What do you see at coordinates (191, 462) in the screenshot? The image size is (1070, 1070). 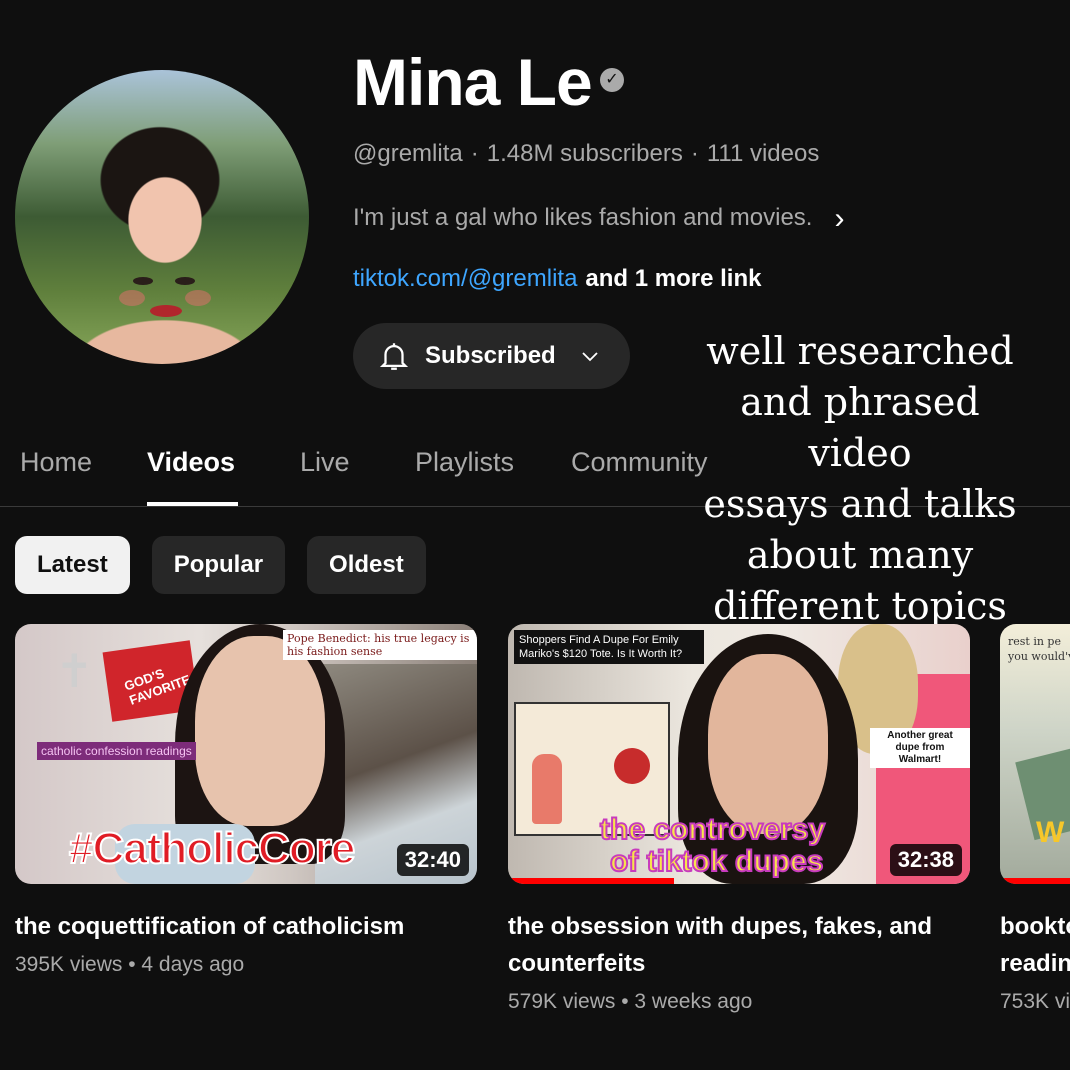 I see `tab-videos: Videos` at bounding box center [191, 462].